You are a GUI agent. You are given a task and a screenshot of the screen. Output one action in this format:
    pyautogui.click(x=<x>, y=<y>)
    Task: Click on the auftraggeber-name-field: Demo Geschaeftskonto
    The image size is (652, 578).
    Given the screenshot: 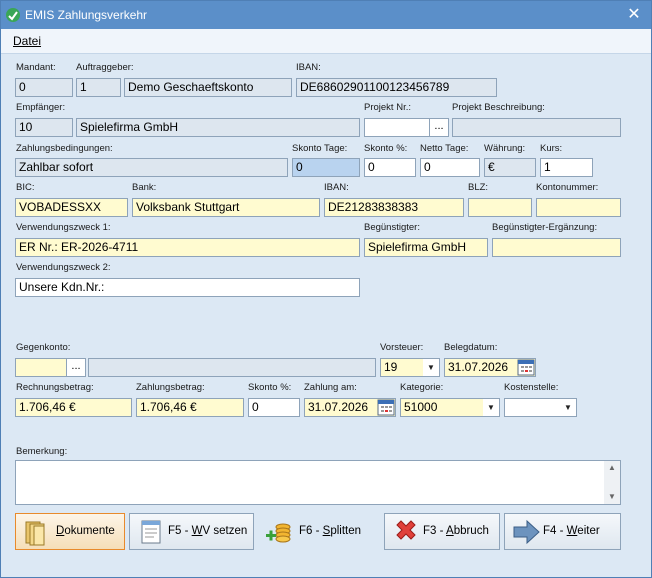 What is the action you would take?
    pyautogui.click(x=208, y=87)
    